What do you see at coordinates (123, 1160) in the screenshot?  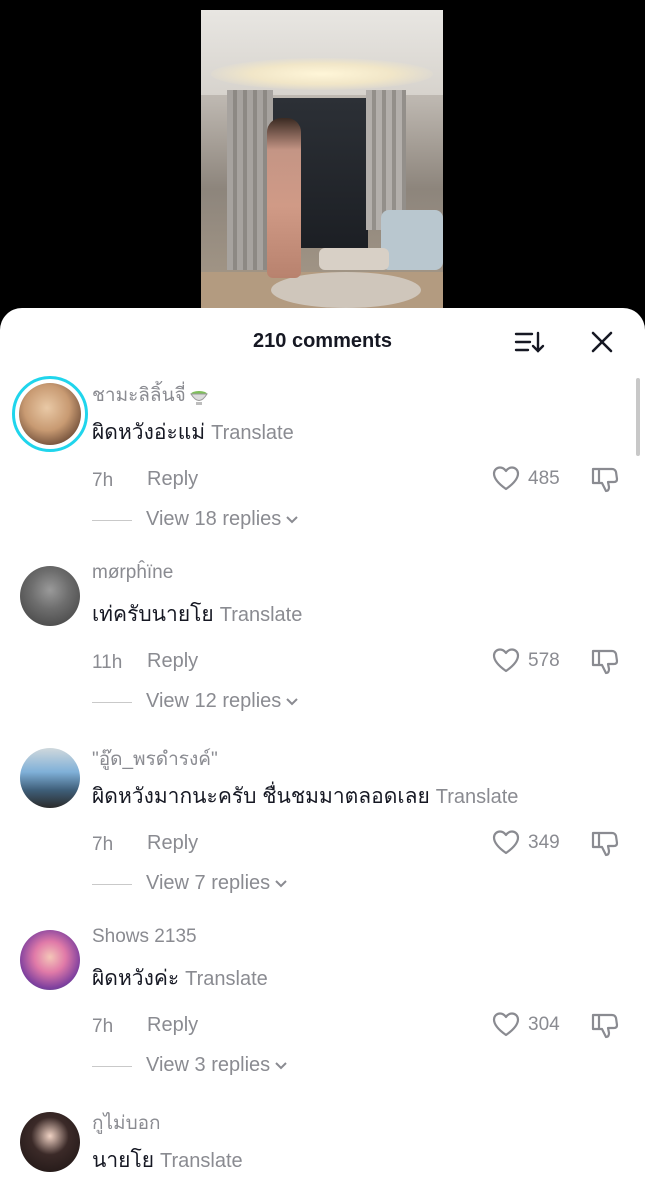 I see `comment-body: นายโย` at bounding box center [123, 1160].